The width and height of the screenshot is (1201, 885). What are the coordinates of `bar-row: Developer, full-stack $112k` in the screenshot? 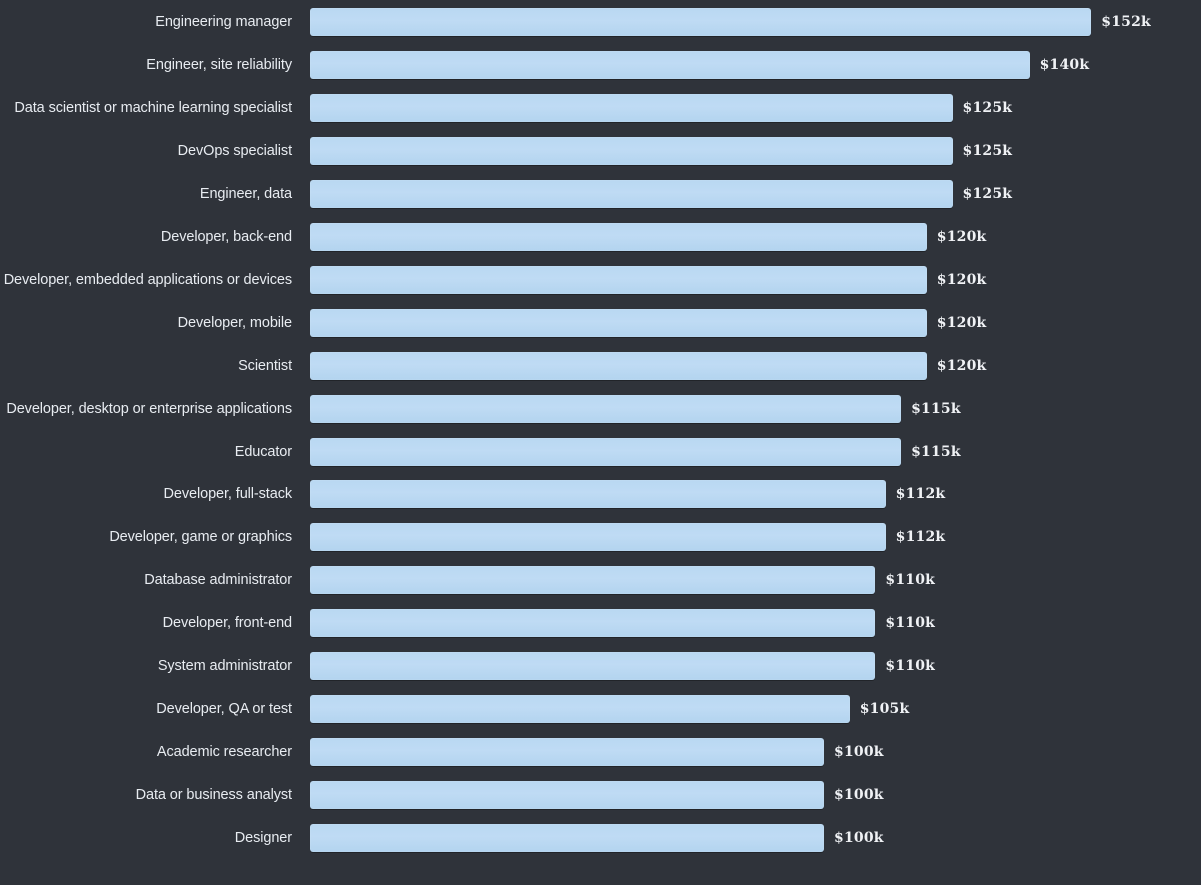 It's located at (600, 494).